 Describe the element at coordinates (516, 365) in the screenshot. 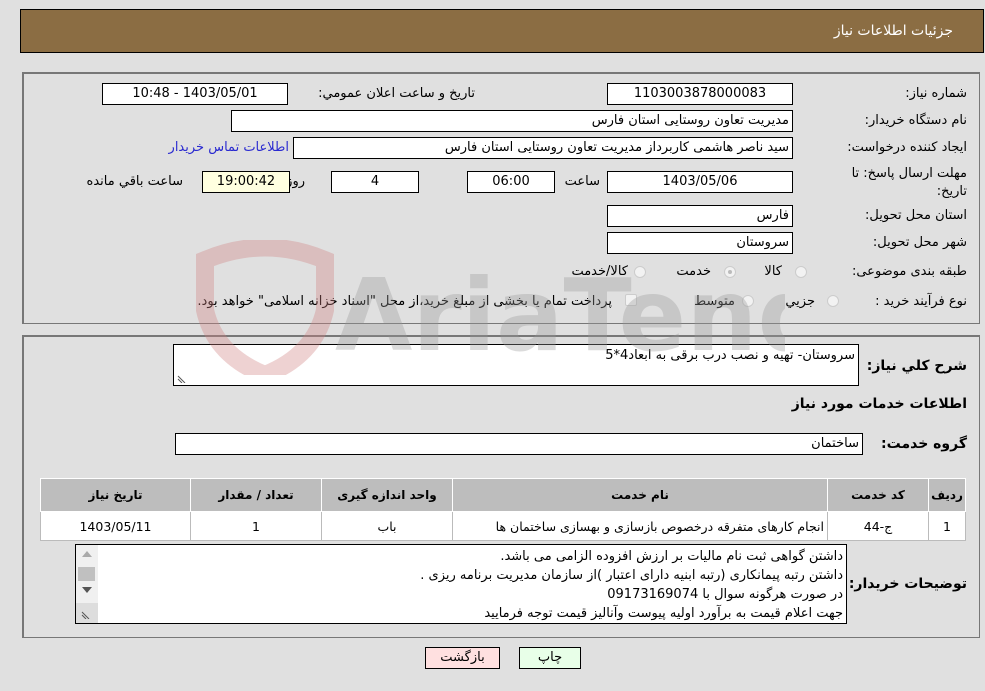

I see `summary-textarea: سروستان- تهیه و نصب درب برقی به ابعاد4*5` at that location.